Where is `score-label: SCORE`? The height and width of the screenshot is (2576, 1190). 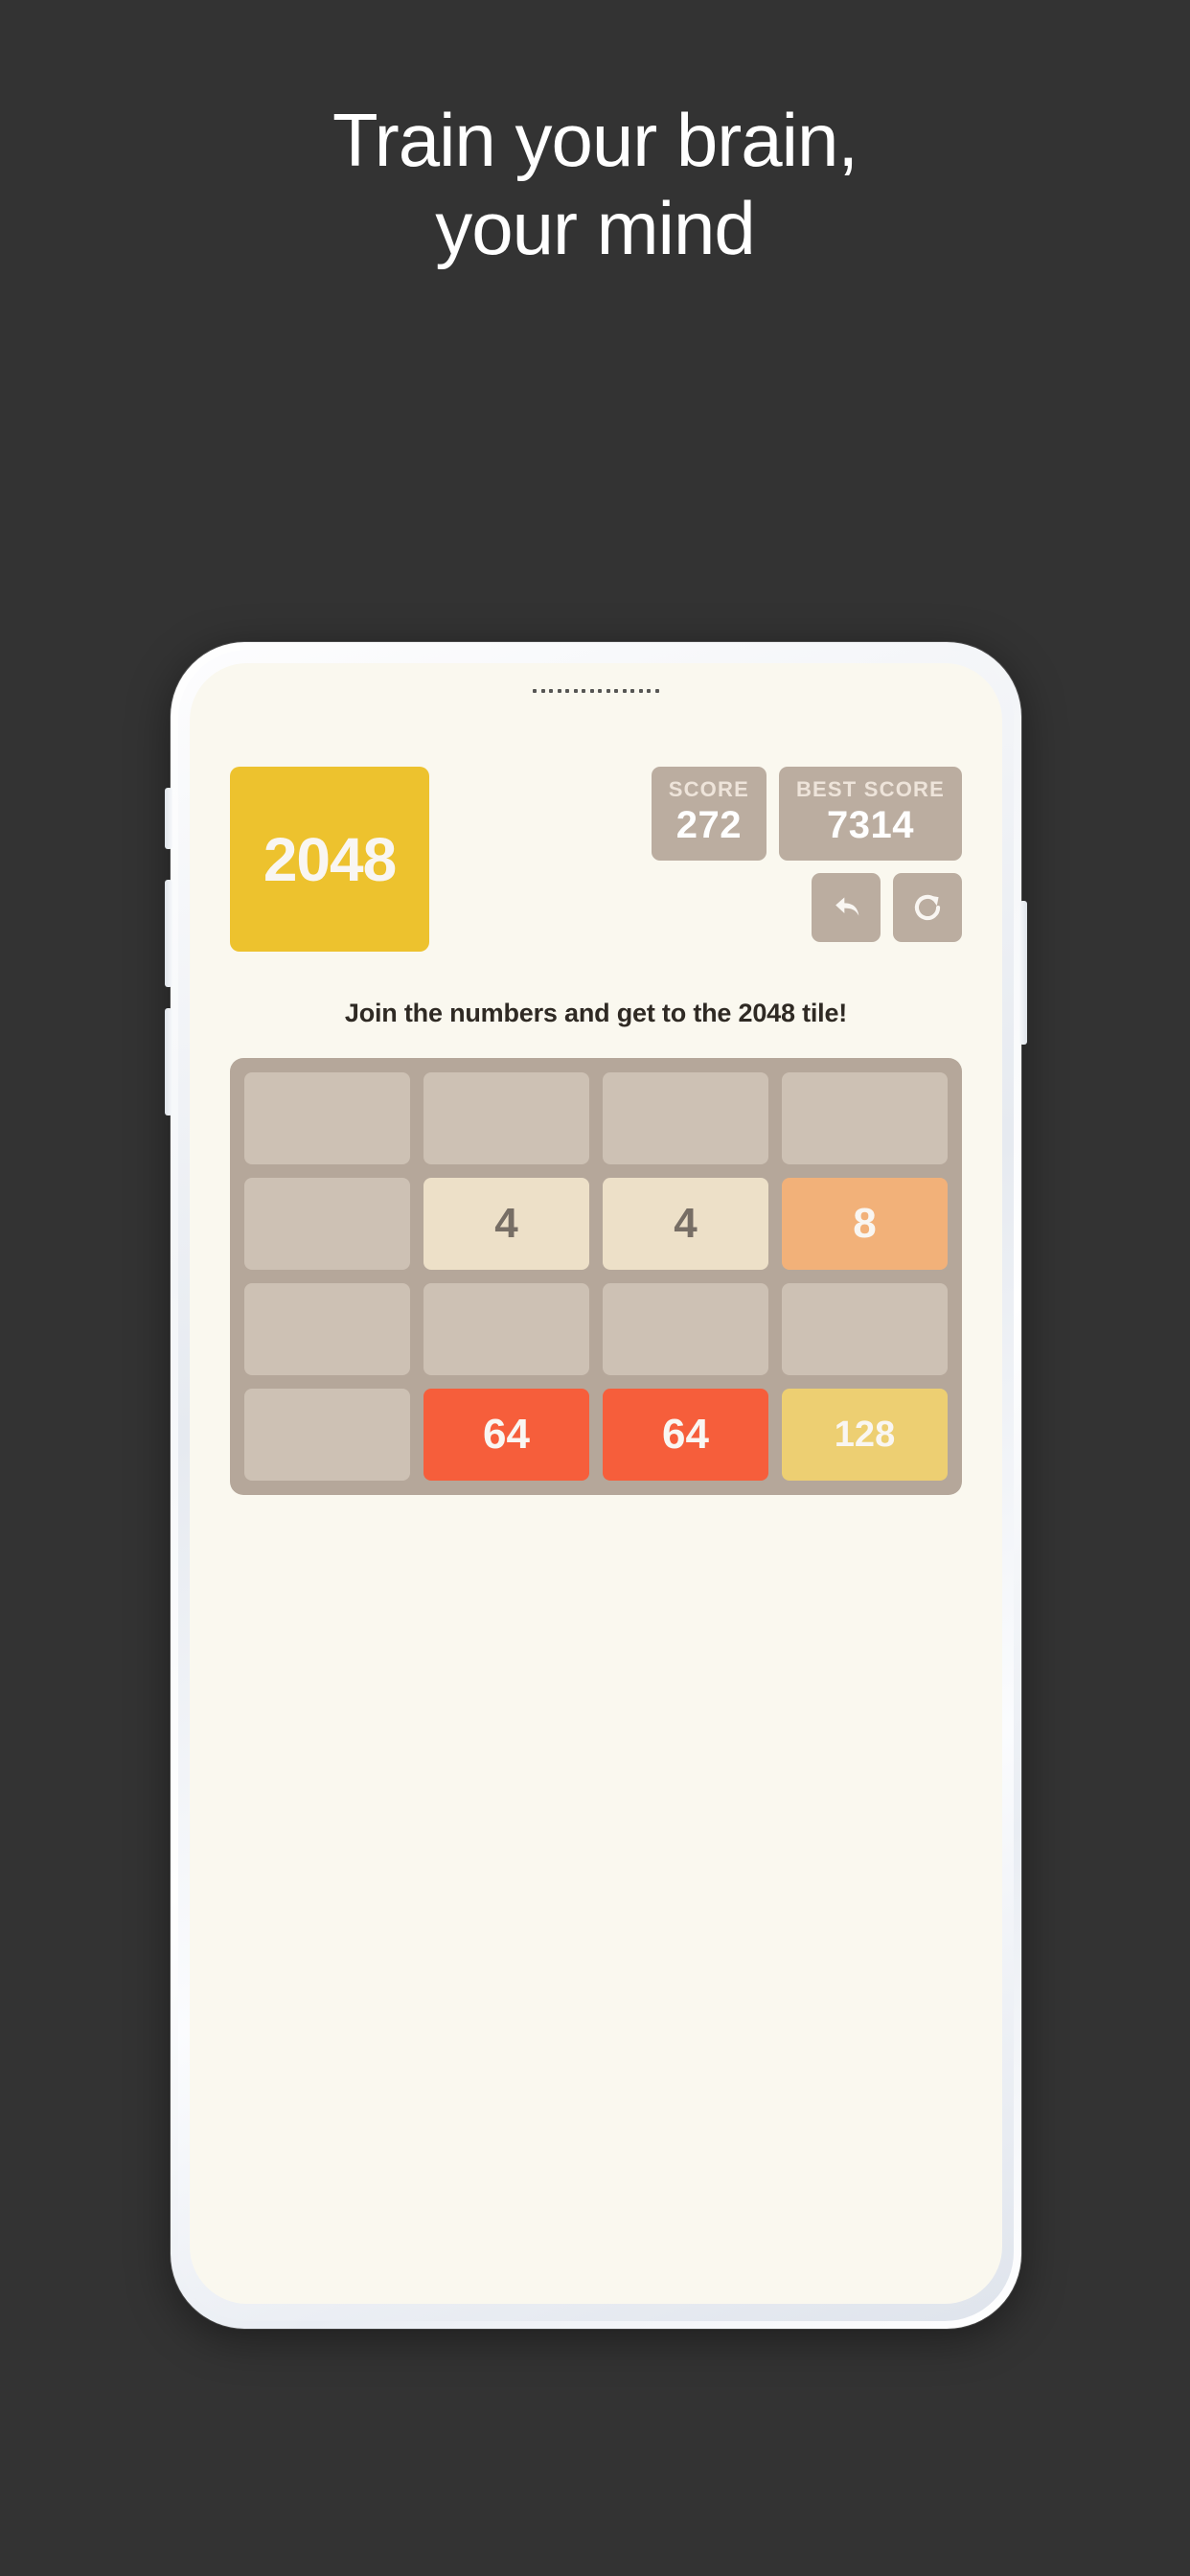
score-label: SCORE is located at coordinates (709, 789).